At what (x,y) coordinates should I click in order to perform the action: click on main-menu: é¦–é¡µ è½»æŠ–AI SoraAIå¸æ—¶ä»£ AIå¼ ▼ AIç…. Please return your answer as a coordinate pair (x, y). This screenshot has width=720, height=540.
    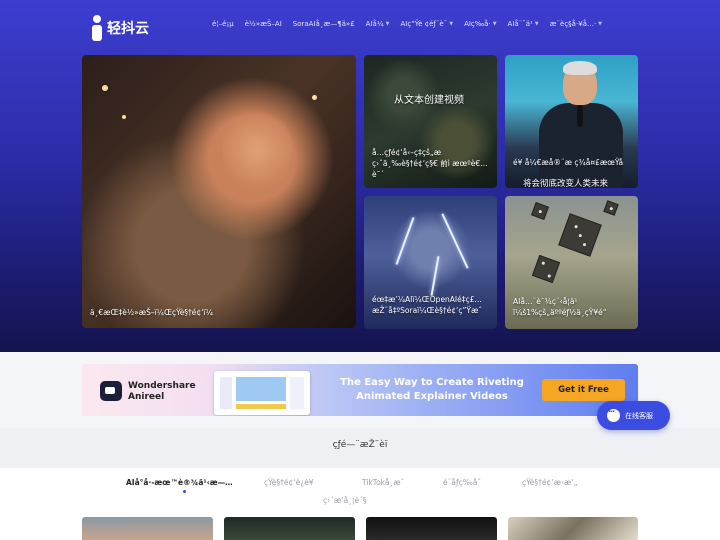
    Looking at the image, I should click on (407, 24).